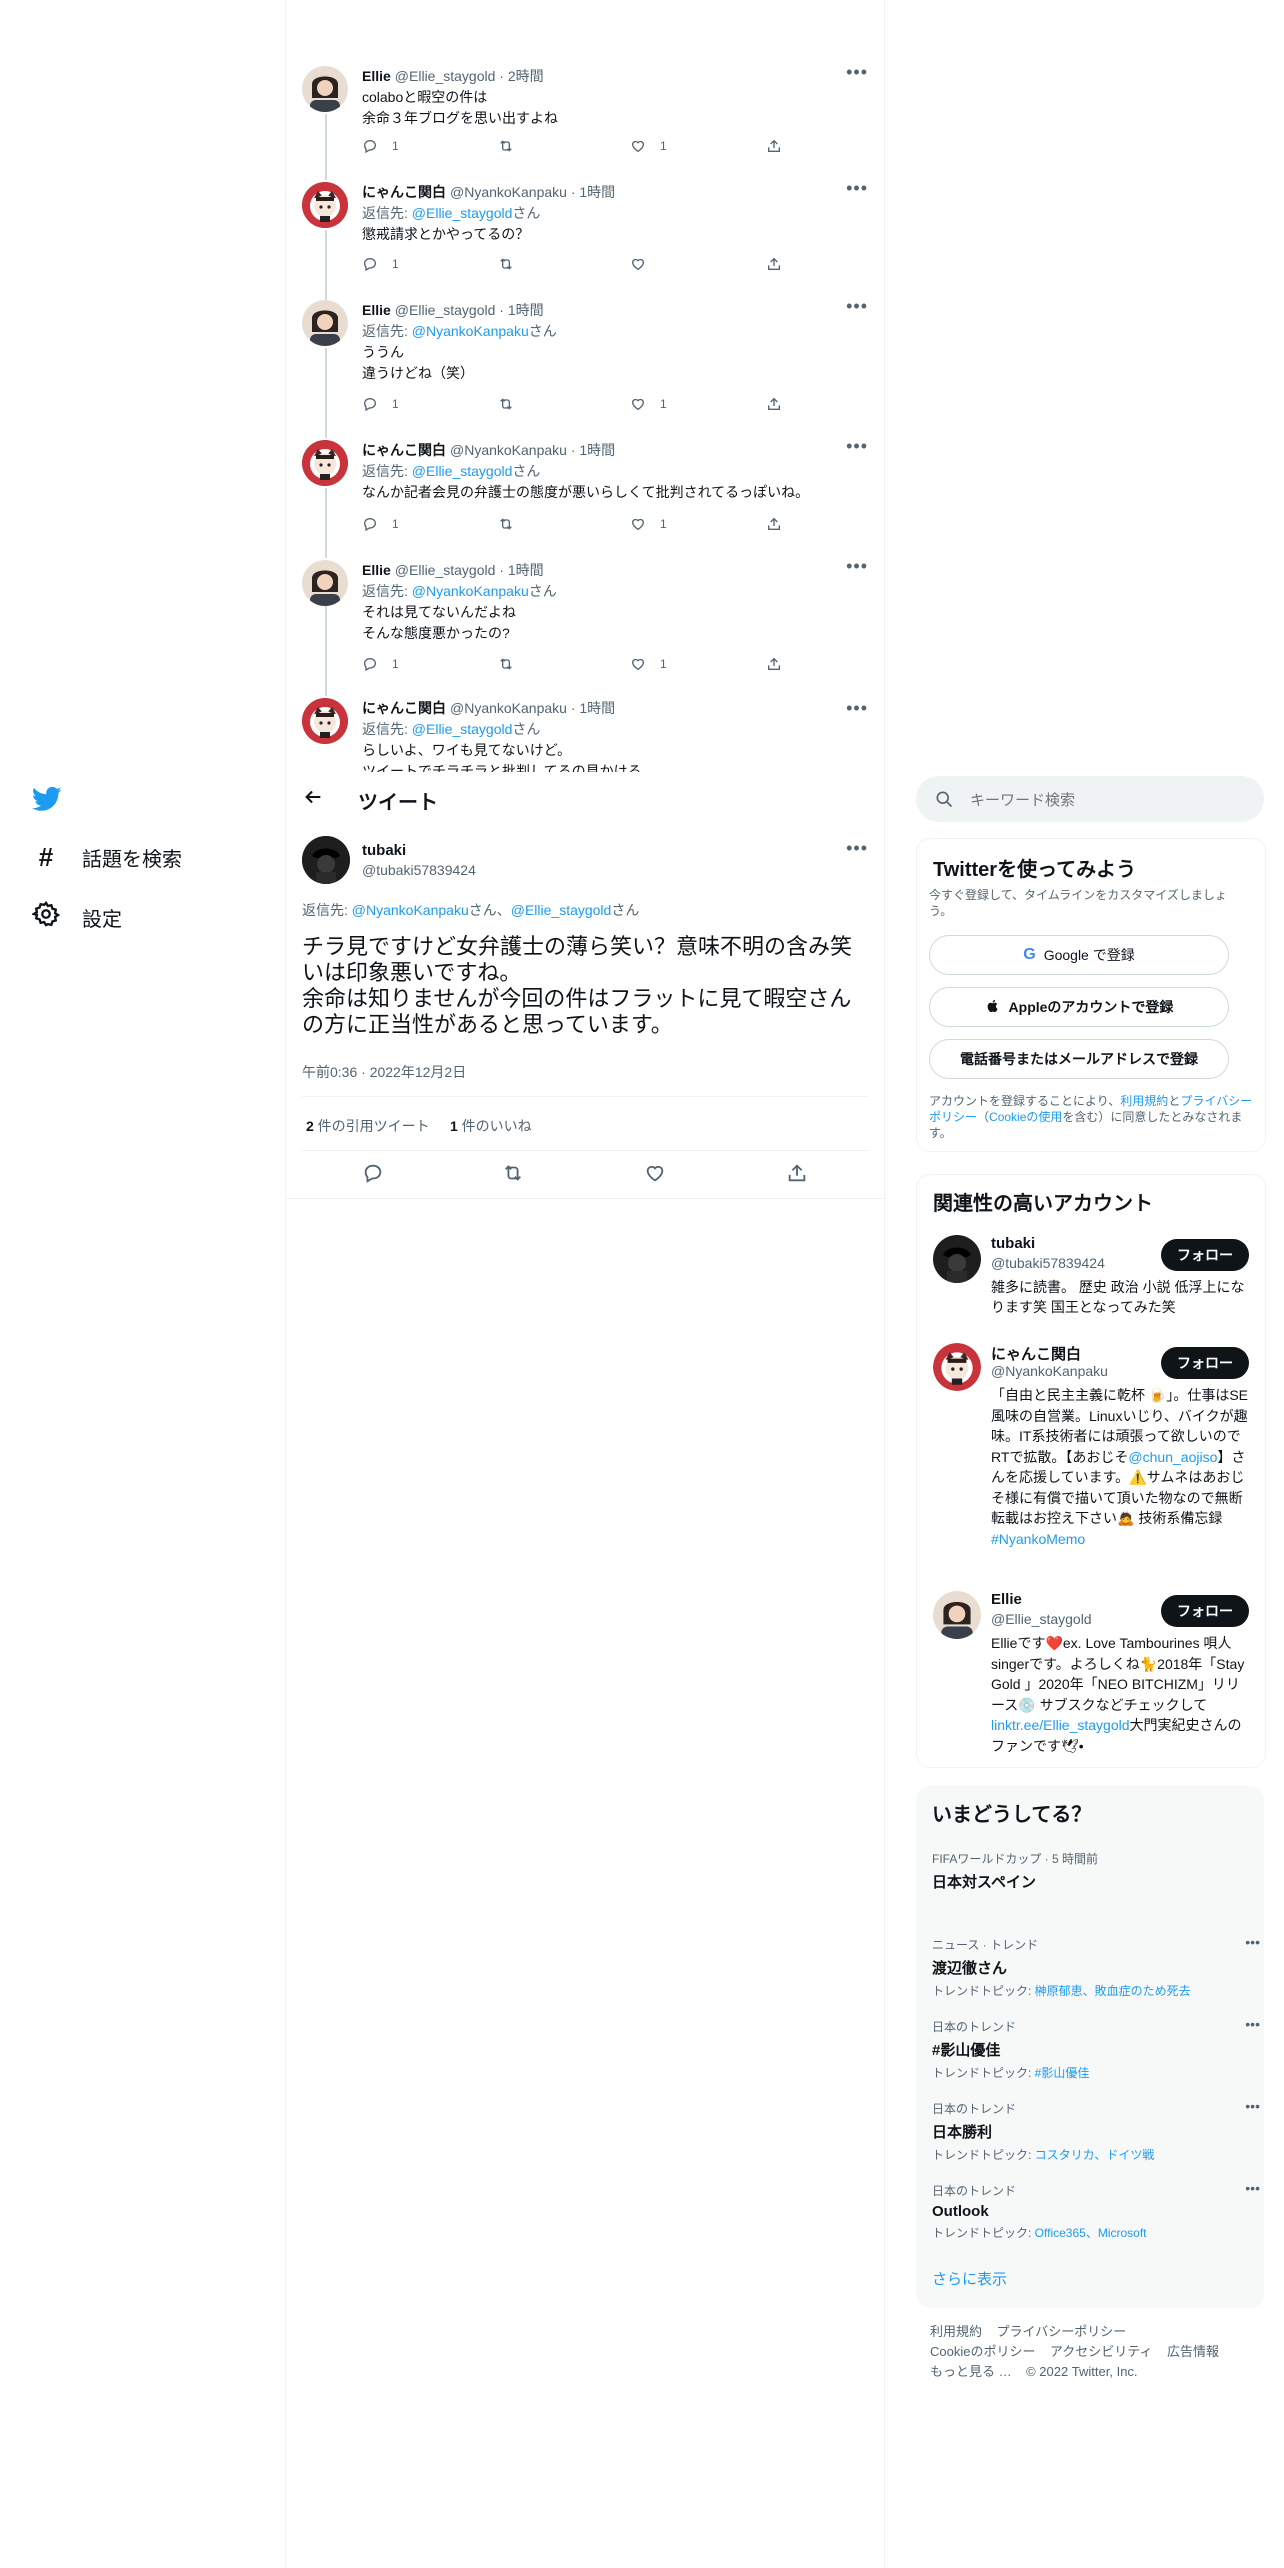 Image resolution: width=1284 pixels, height=2568 pixels. Describe the element at coordinates (1038, 1539) in the screenshot. I see `bio-hashtag-link: #NyankoMemo` at that location.